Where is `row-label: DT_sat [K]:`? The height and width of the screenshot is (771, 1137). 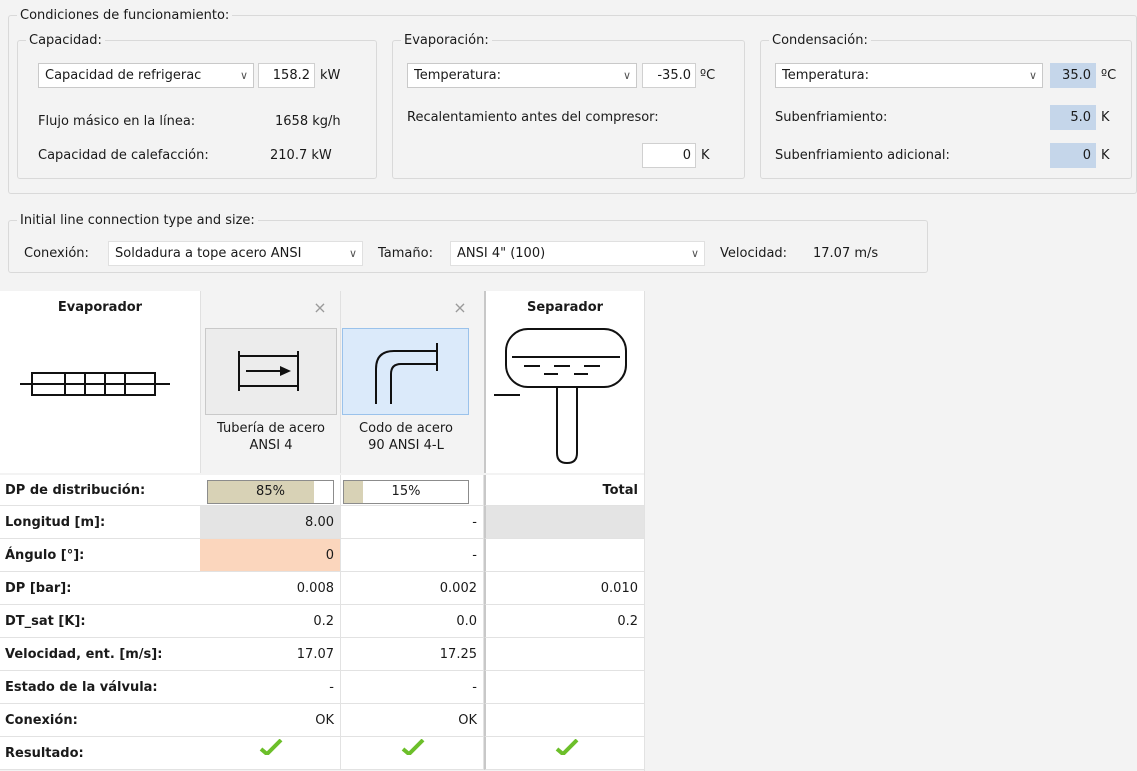 row-label: DT_sat [K]: is located at coordinates (100, 621).